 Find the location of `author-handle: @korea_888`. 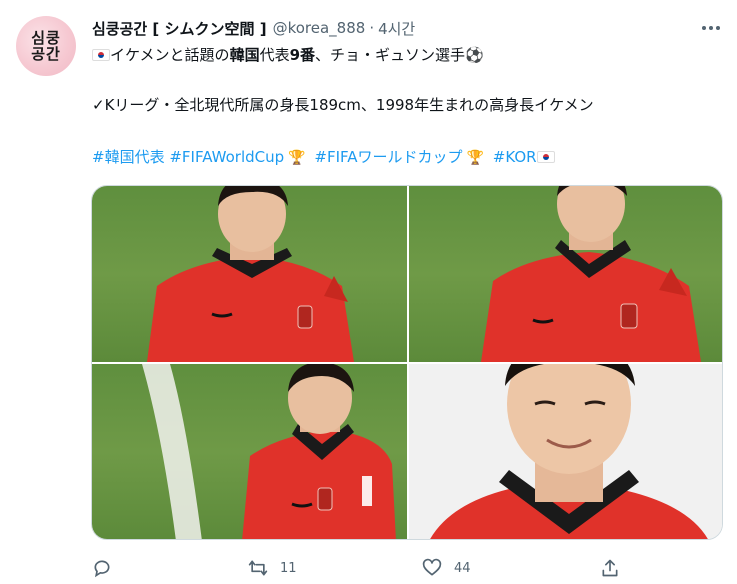

author-handle: @korea_888 is located at coordinates (319, 28).